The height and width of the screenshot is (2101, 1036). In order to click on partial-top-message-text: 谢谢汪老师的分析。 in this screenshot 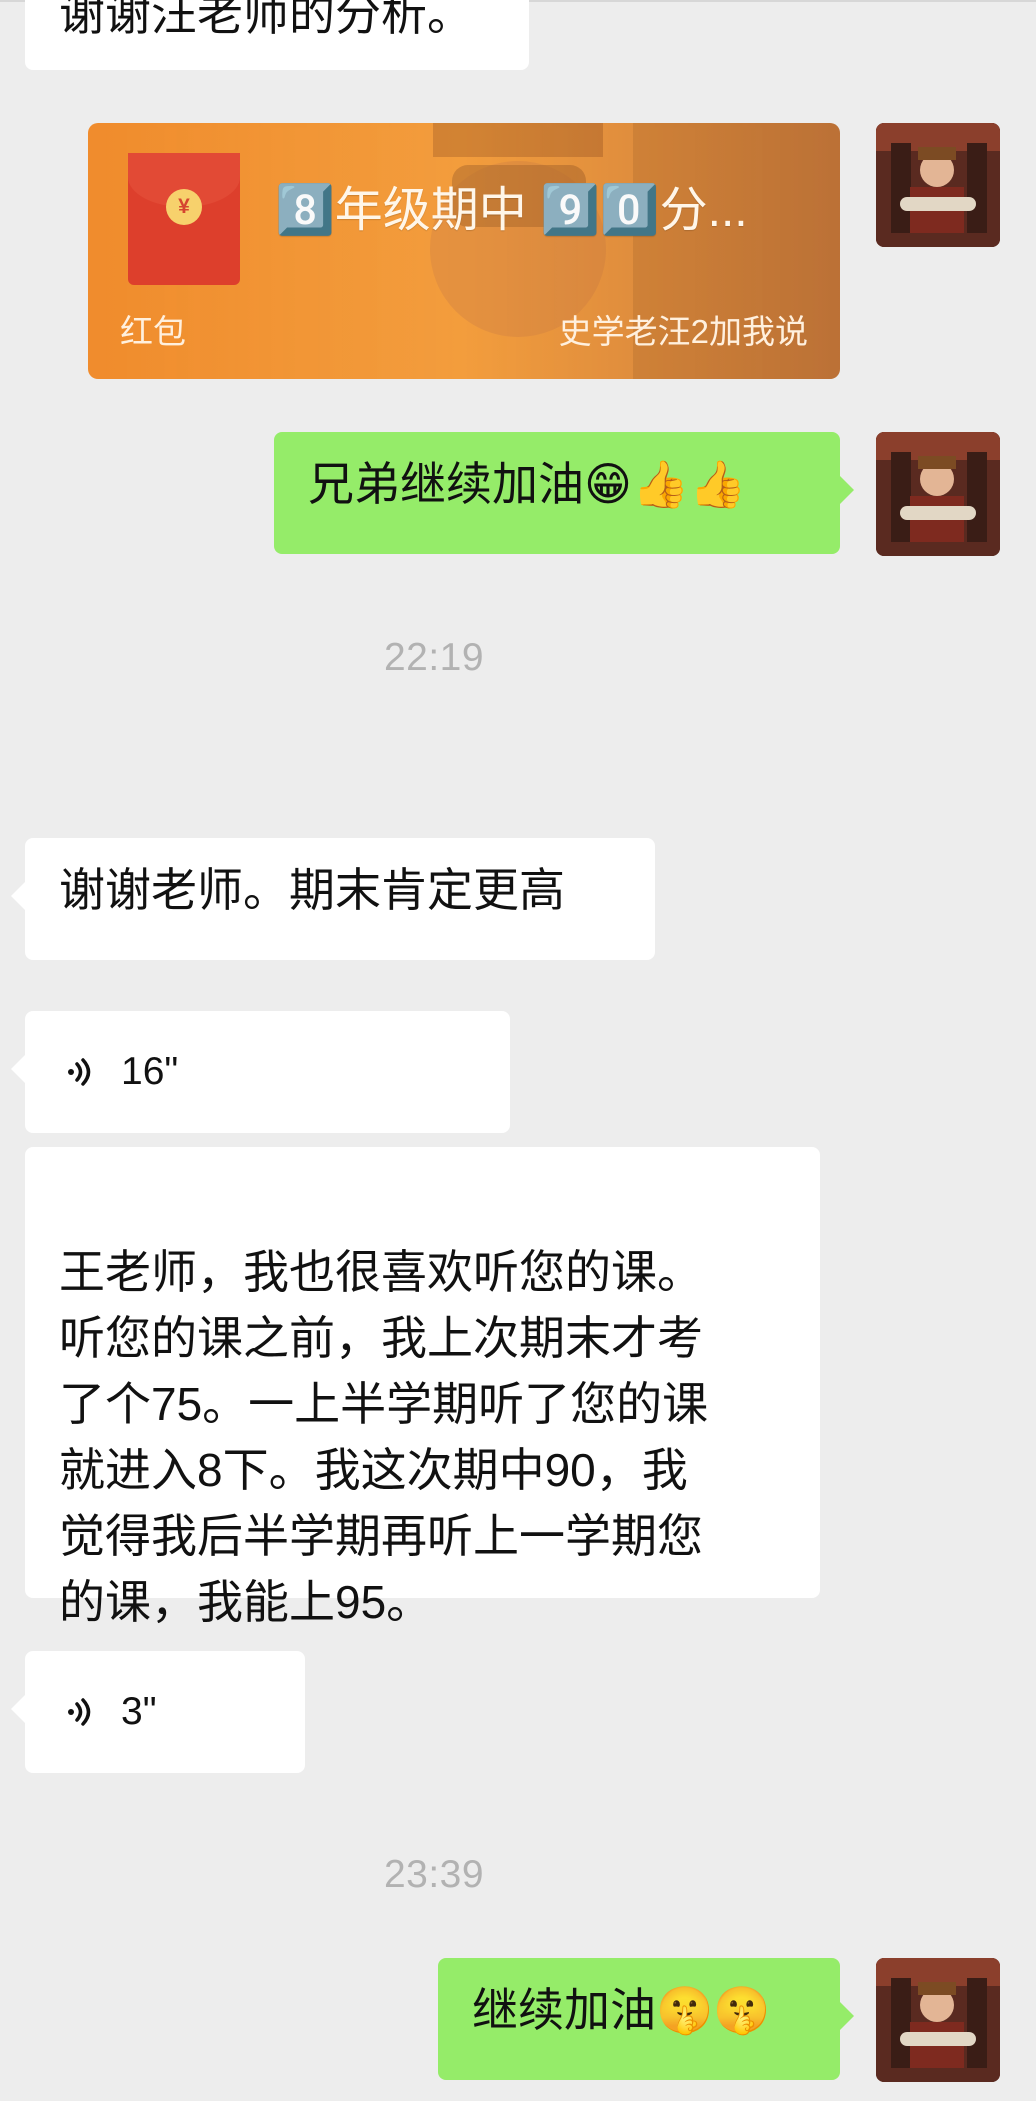, I will do `click(266, 20)`.